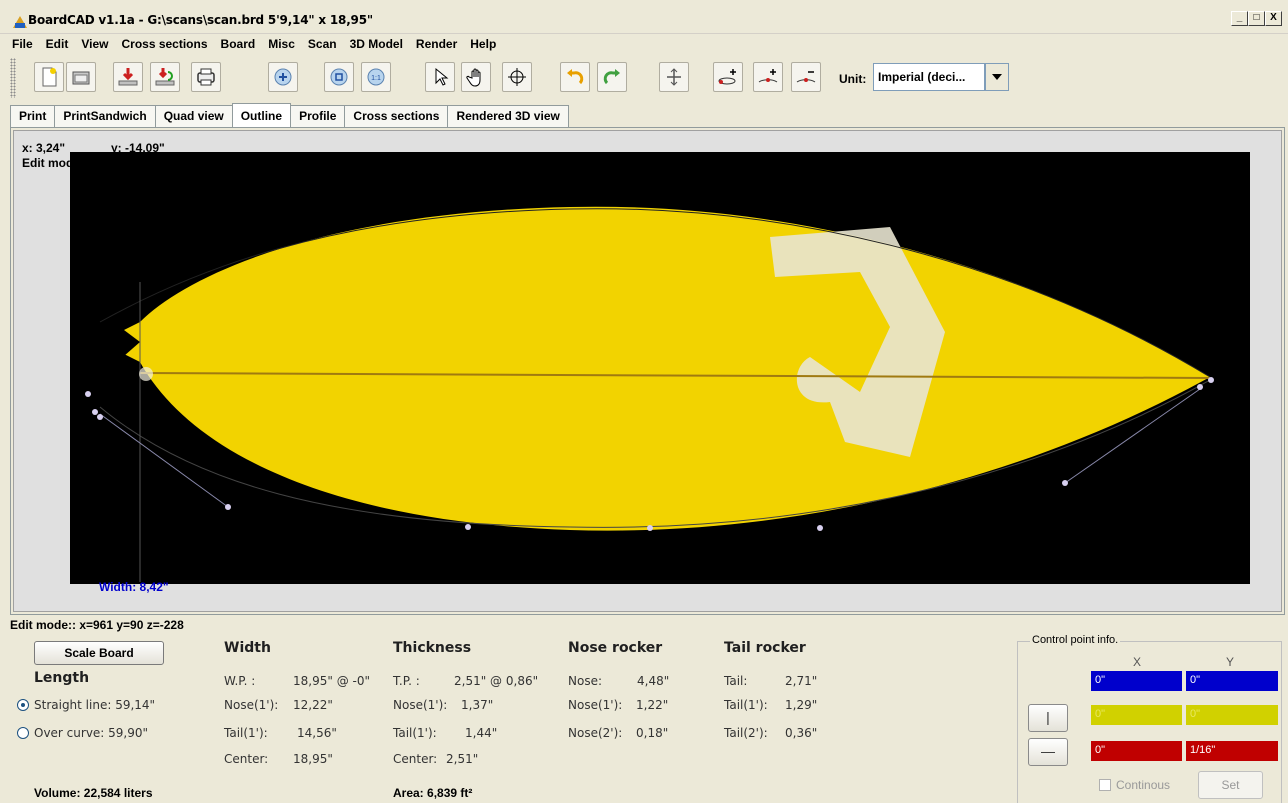  I want to click on menu-misc: Misc, so click(281, 44).